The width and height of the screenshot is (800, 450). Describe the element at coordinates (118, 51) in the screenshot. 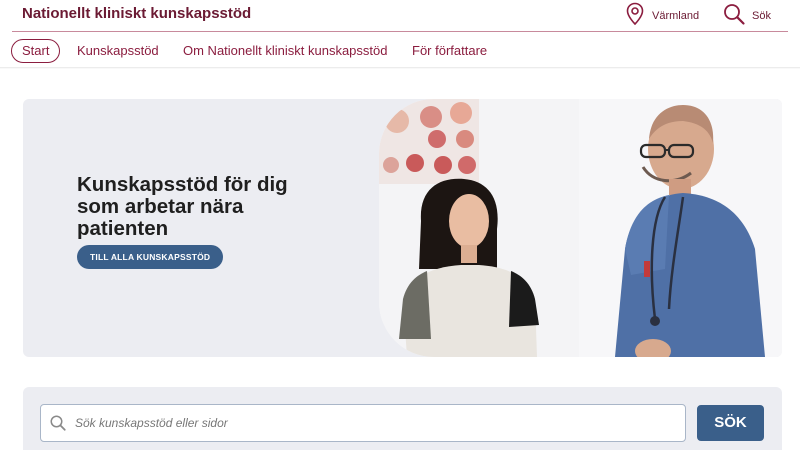

I see `nav-item-kunskapsstod: Kunskapsstöd` at that location.